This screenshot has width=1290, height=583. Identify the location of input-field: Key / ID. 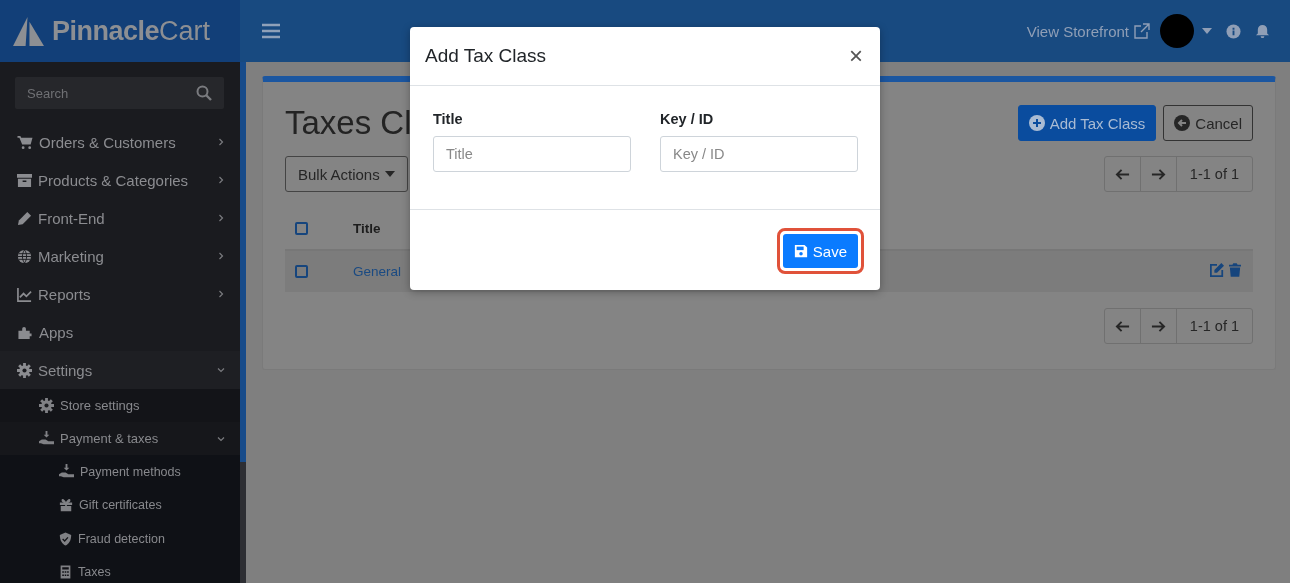
(759, 154).